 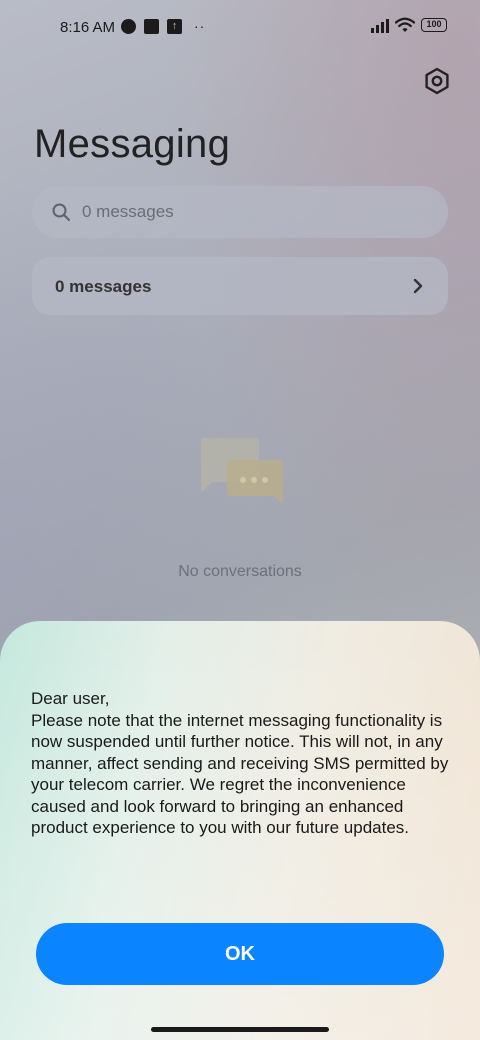 I want to click on system-icons: 100, so click(x=409, y=25).